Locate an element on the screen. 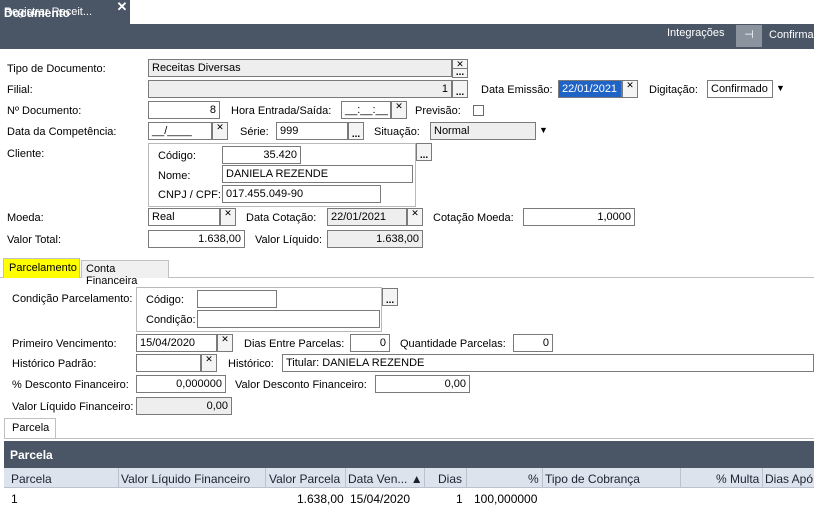 The width and height of the screenshot is (814, 521). previsao-checkbox is located at coordinates (478, 110).